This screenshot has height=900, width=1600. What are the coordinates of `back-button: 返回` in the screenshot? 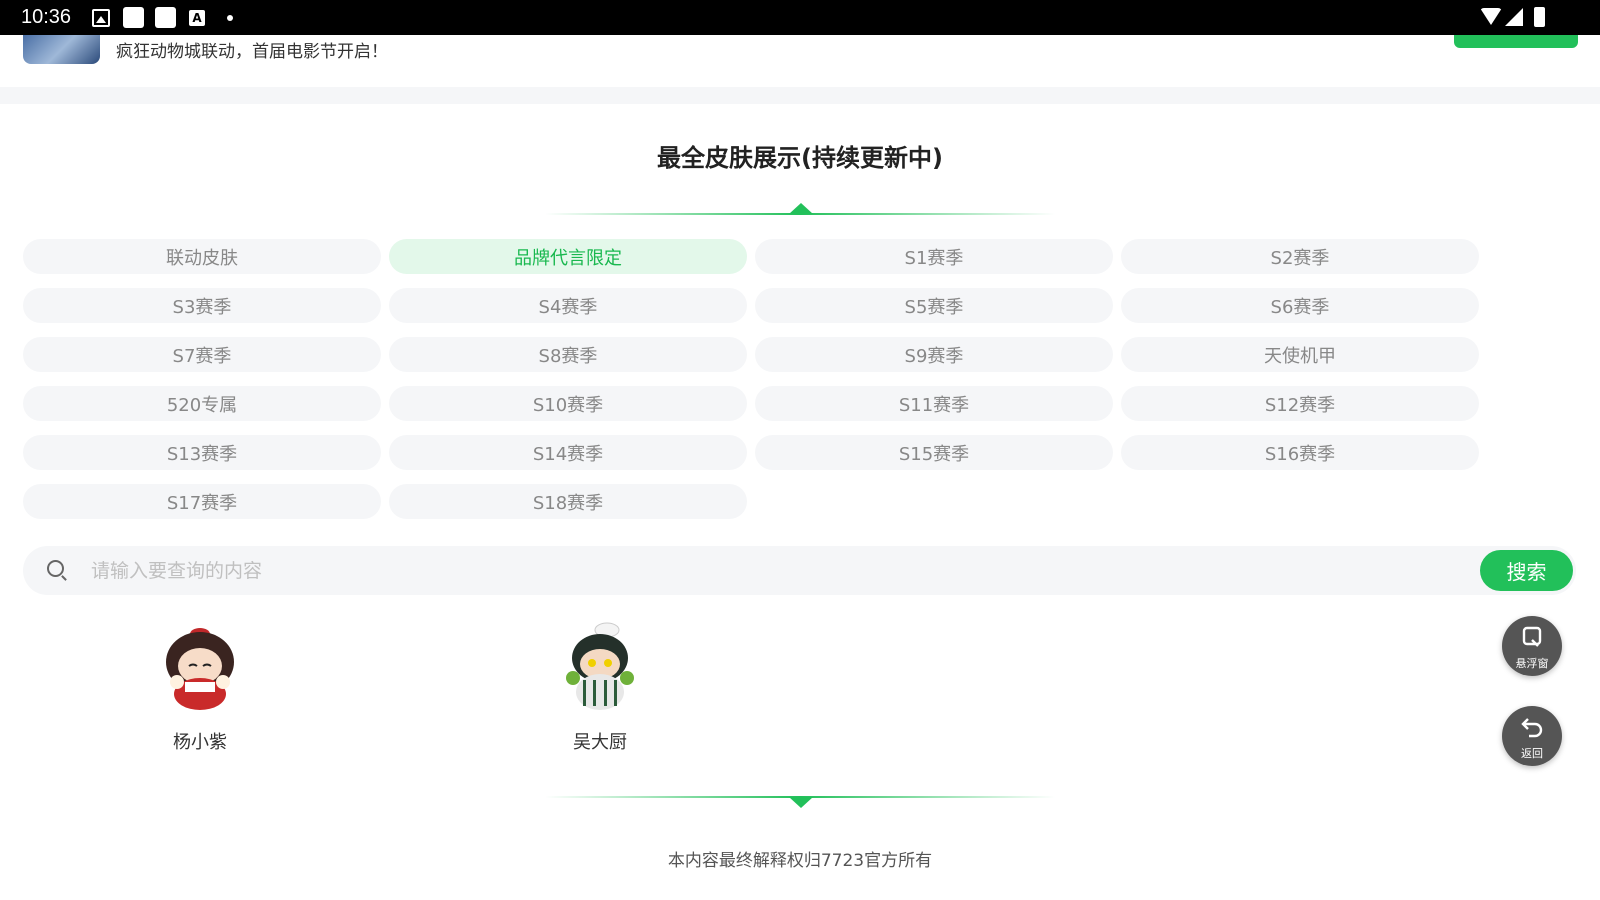 It's located at (1532, 736).